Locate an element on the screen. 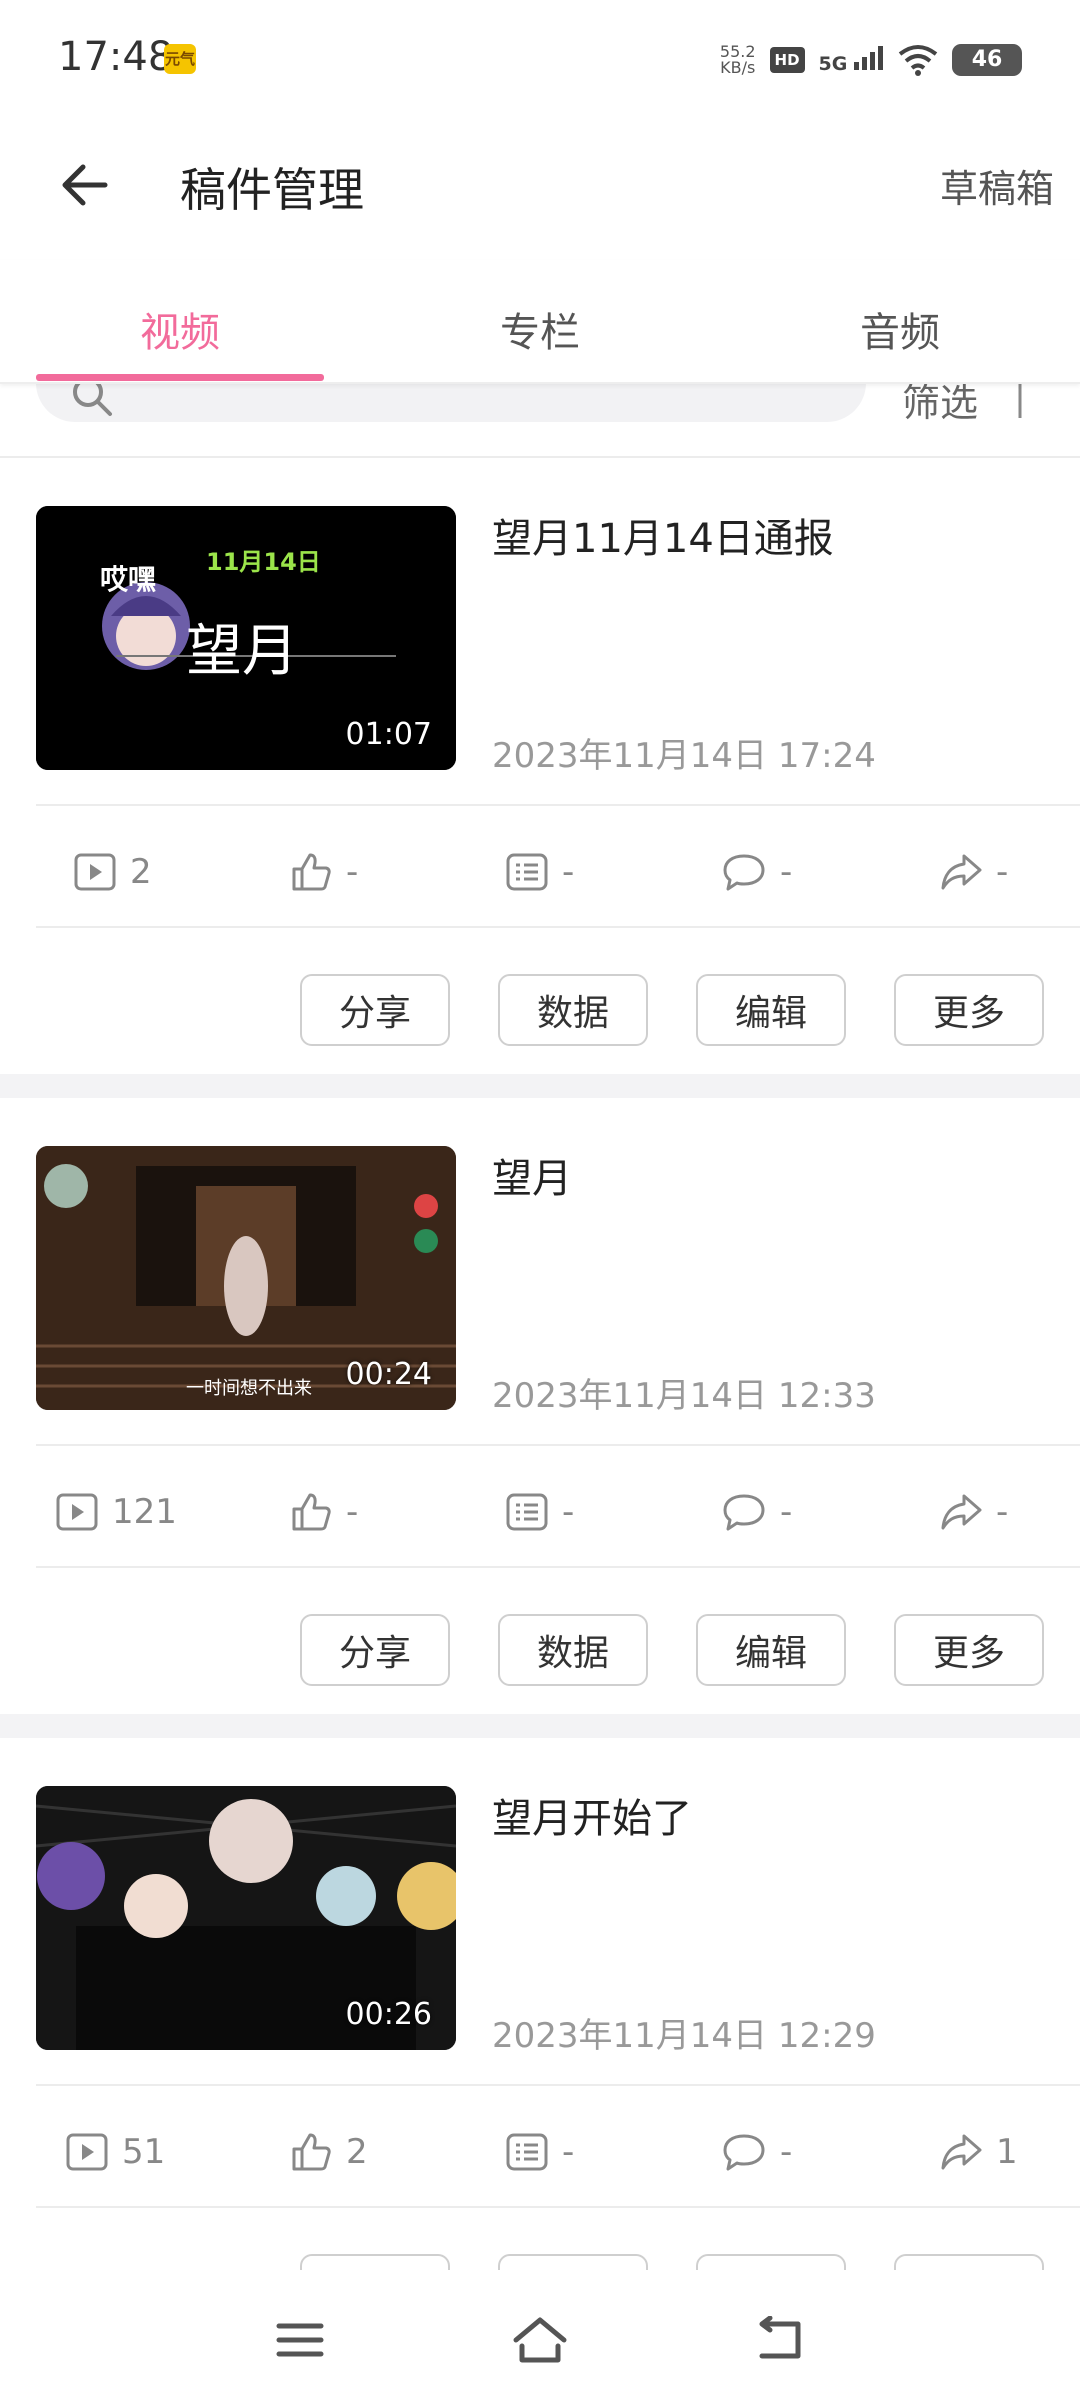 This screenshot has height=2400, width=1080. stat-shares: 1 is located at coordinates (979, 2152).